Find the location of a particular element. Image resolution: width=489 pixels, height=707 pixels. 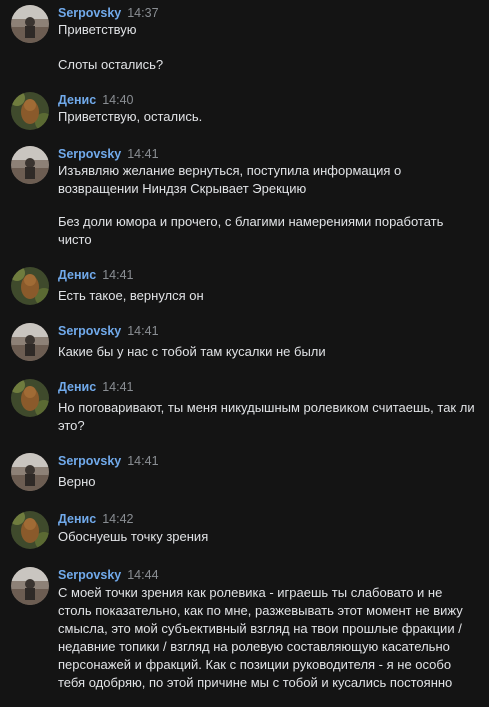

message-time: 14:40 is located at coordinates (117, 100).